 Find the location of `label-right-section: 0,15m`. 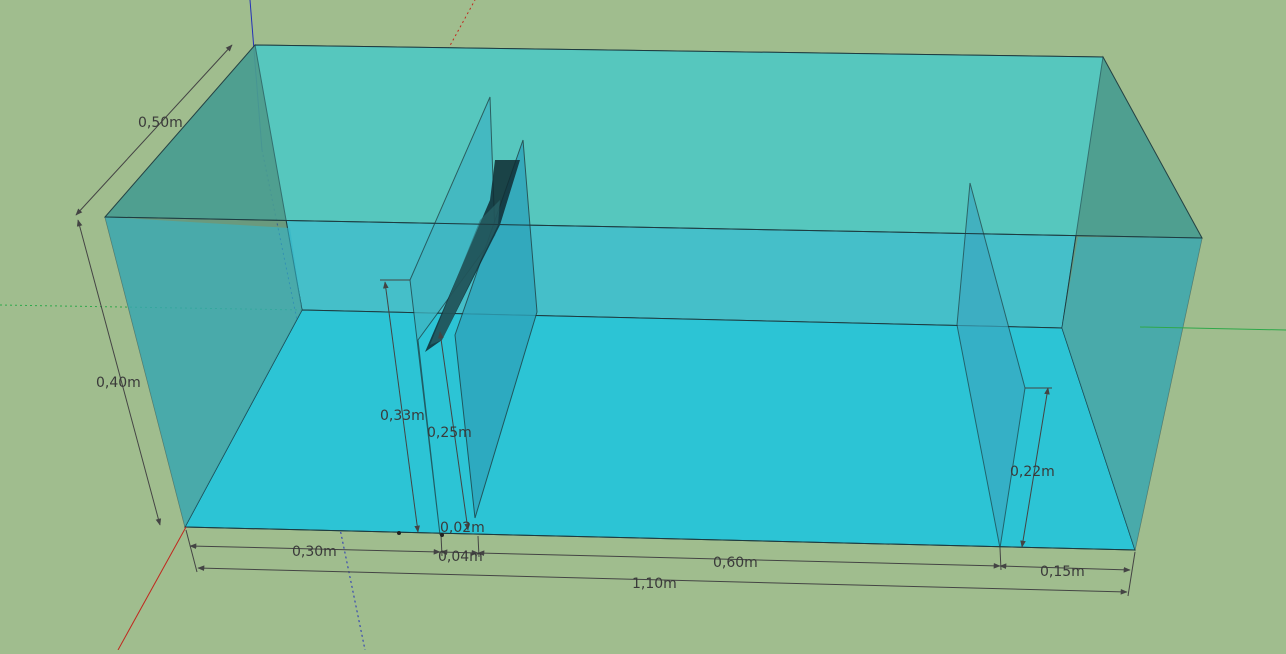

label-right-section: 0,15m is located at coordinates (1062, 572).